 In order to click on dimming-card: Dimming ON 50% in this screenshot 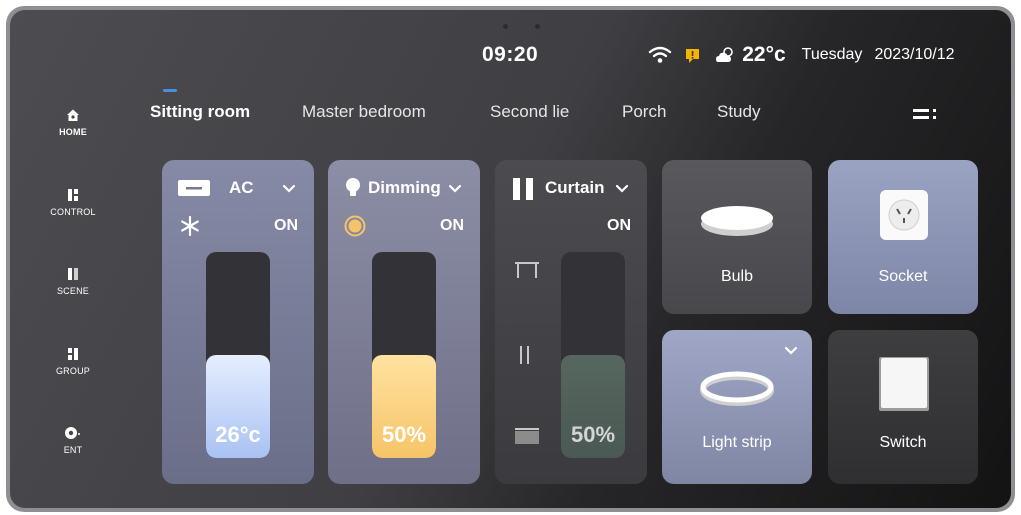, I will do `click(404, 322)`.